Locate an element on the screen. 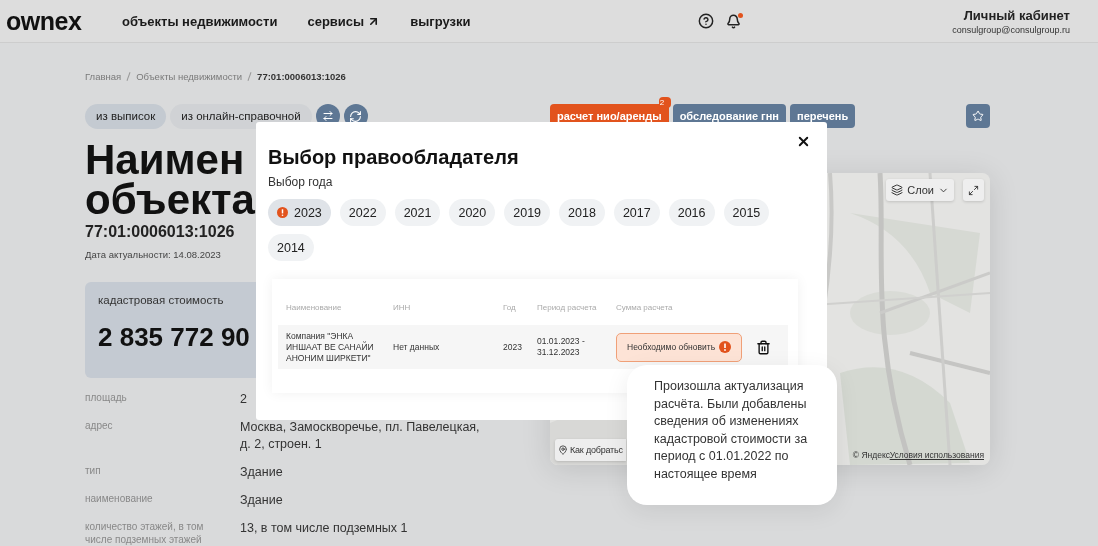 The height and width of the screenshot is (546, 1098). property-label: адрес is located at coordinates (99, 426).